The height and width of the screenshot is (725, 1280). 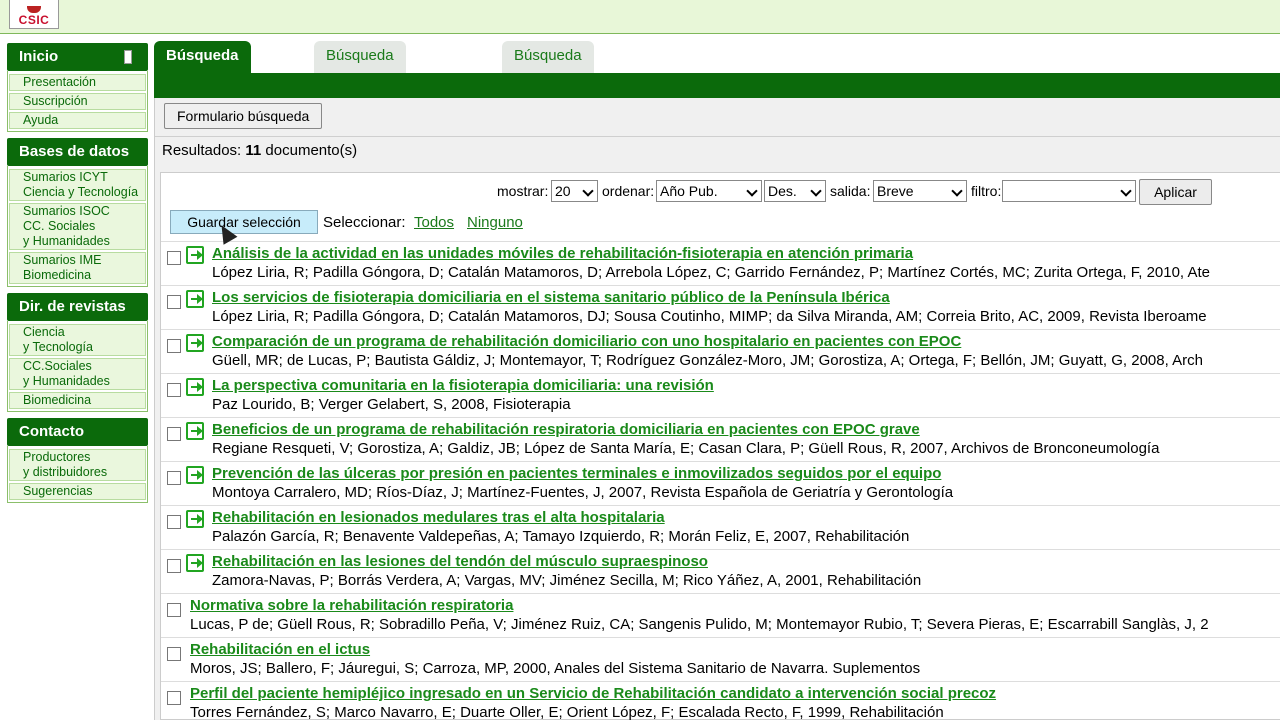 I want to click on sidebar-item: Sumarios ICYT Ciencia y Tecnología, so click(x=77, y=185).